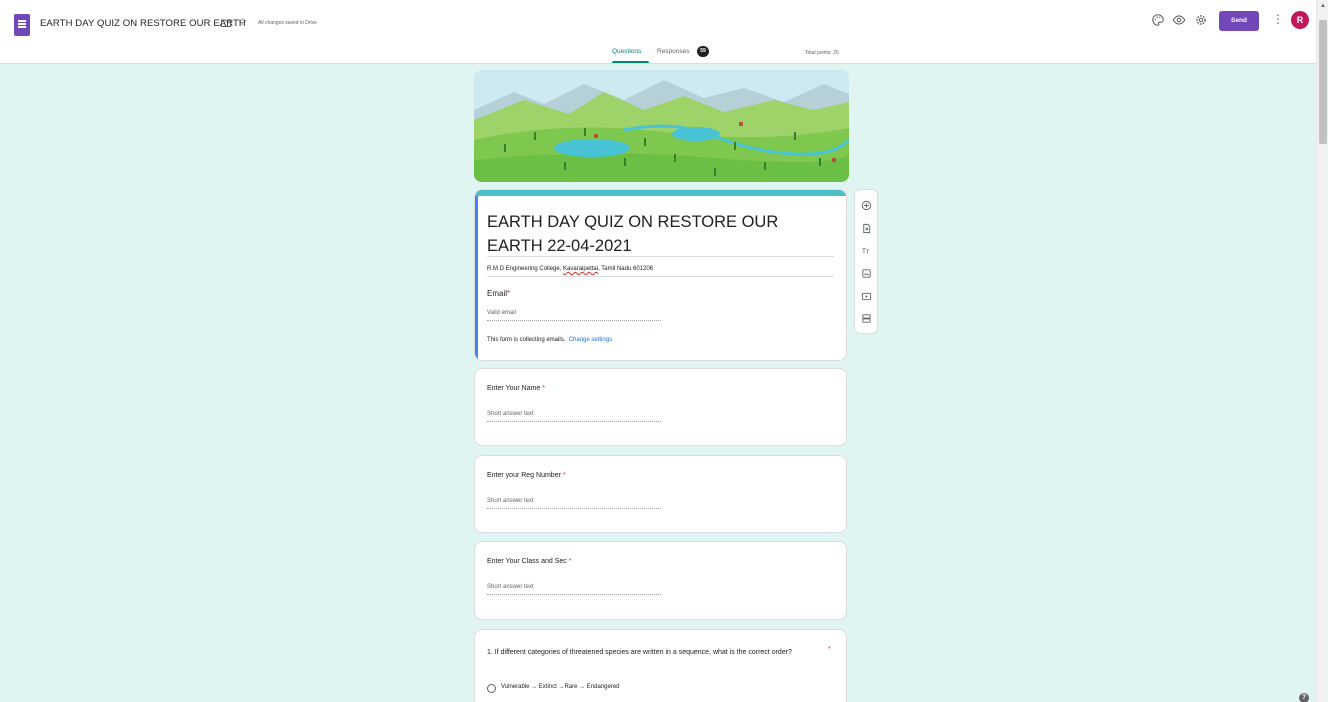  Describe the element at coordinates (560, 687) in the screenshot. I see `option-label: Vulnerable → Extinct →Rare → Endangered` at that location.